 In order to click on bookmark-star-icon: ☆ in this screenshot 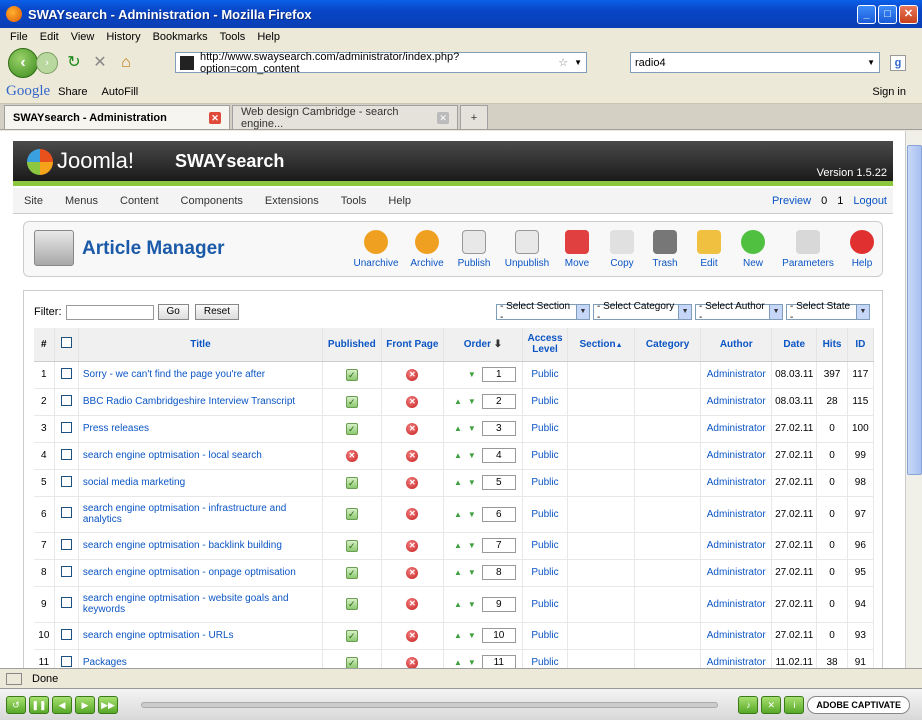, I will do `click(563, 62)`.